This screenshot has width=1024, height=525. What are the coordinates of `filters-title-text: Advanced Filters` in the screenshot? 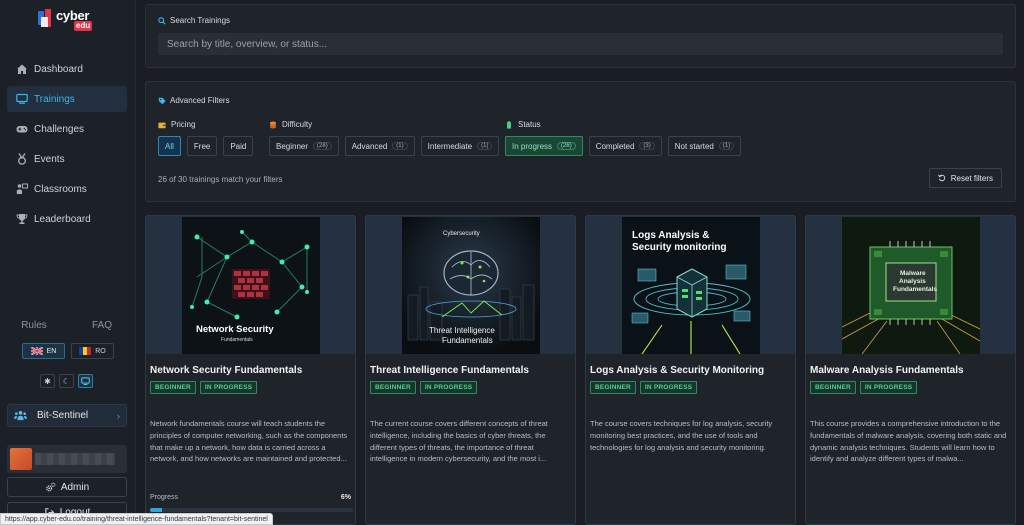 It's located at (200, 100).